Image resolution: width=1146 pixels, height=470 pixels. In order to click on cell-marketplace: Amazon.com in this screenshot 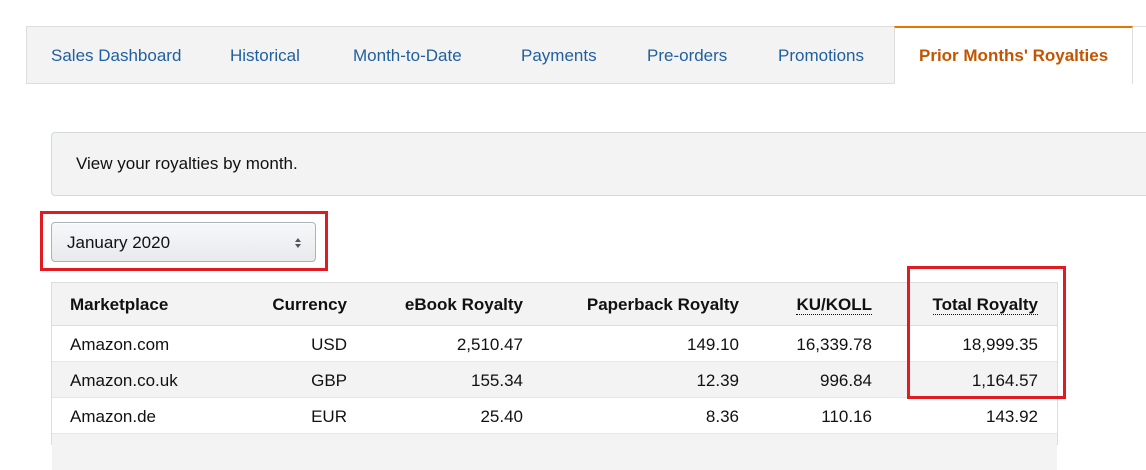, I will do `click(120, 344)`.